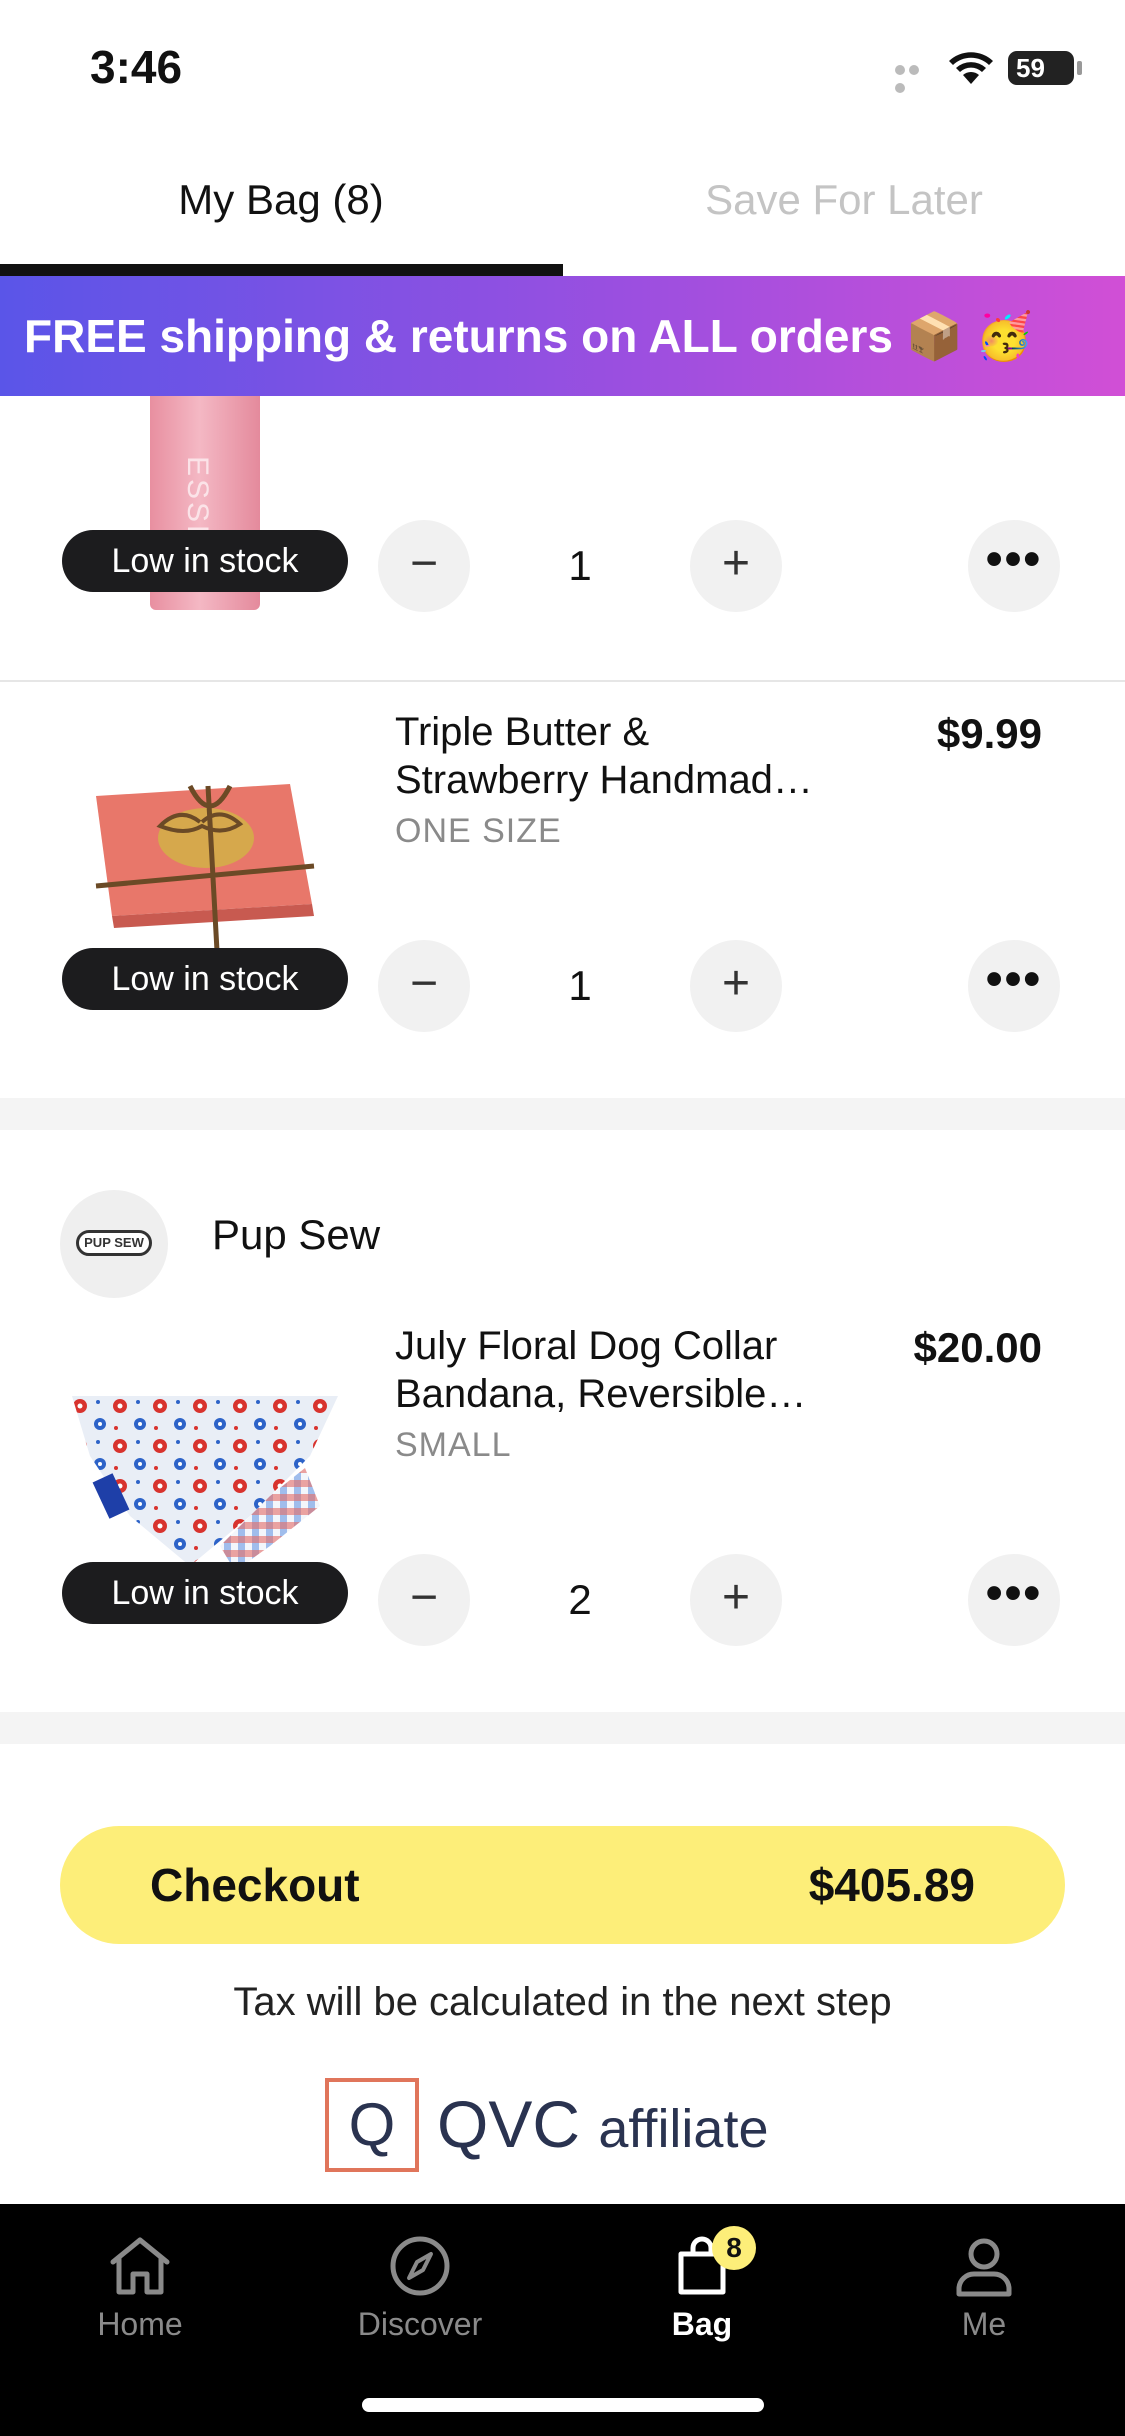 The image size is (1125, 2436). Describe the element at coordinates (984, 2324) in the screenshot. I see `tab-me-label: Me` at that location.